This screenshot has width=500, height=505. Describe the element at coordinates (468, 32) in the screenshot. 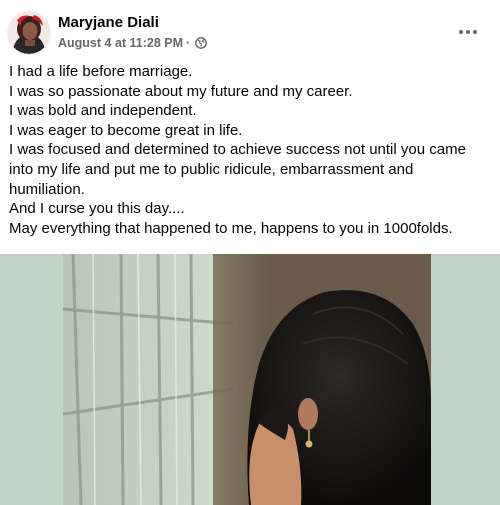

I see `more-options-icon` at that location.